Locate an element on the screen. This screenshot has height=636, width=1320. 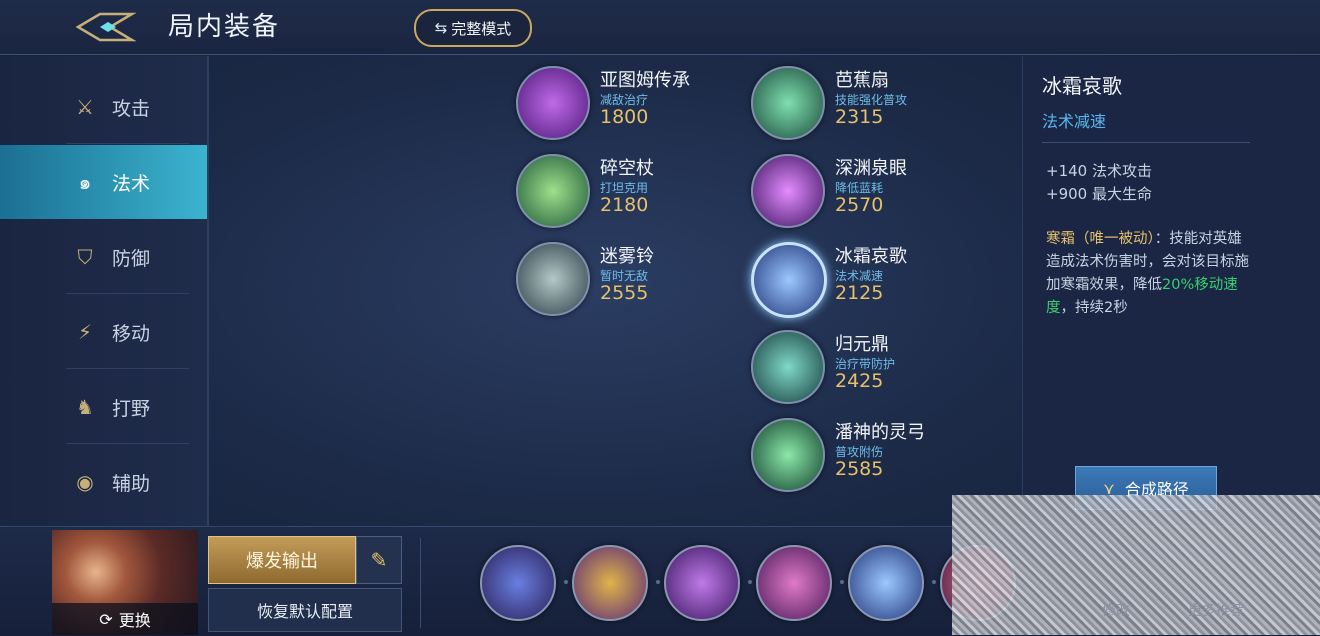
detail-item-subtitle: 法术减速 is located at coordinates (1074, 121).